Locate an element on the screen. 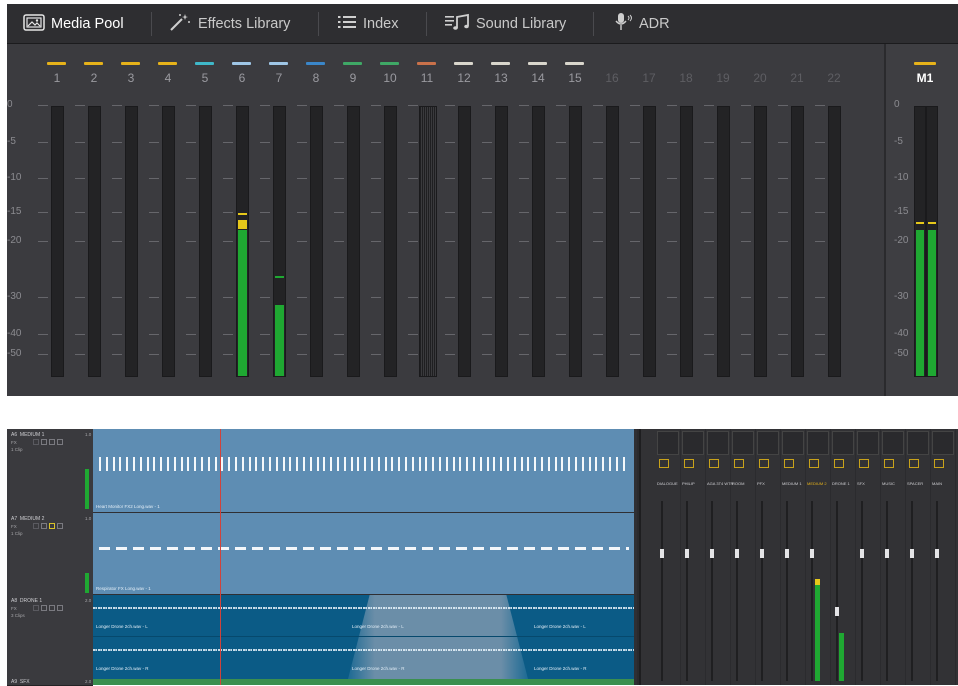 Image resolution: width=958 pixels, height=686 pixels. mixer-channel-strip: SFX is located at coordinates (868, 557).